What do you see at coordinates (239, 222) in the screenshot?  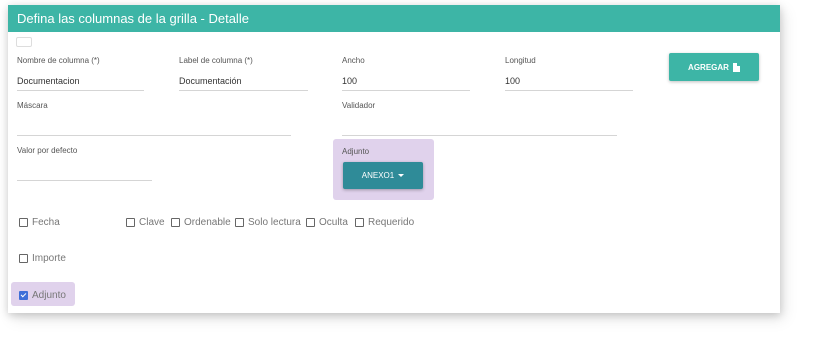 I see `checkbox-solo-lectura-box` at bounding box center [239, 222].